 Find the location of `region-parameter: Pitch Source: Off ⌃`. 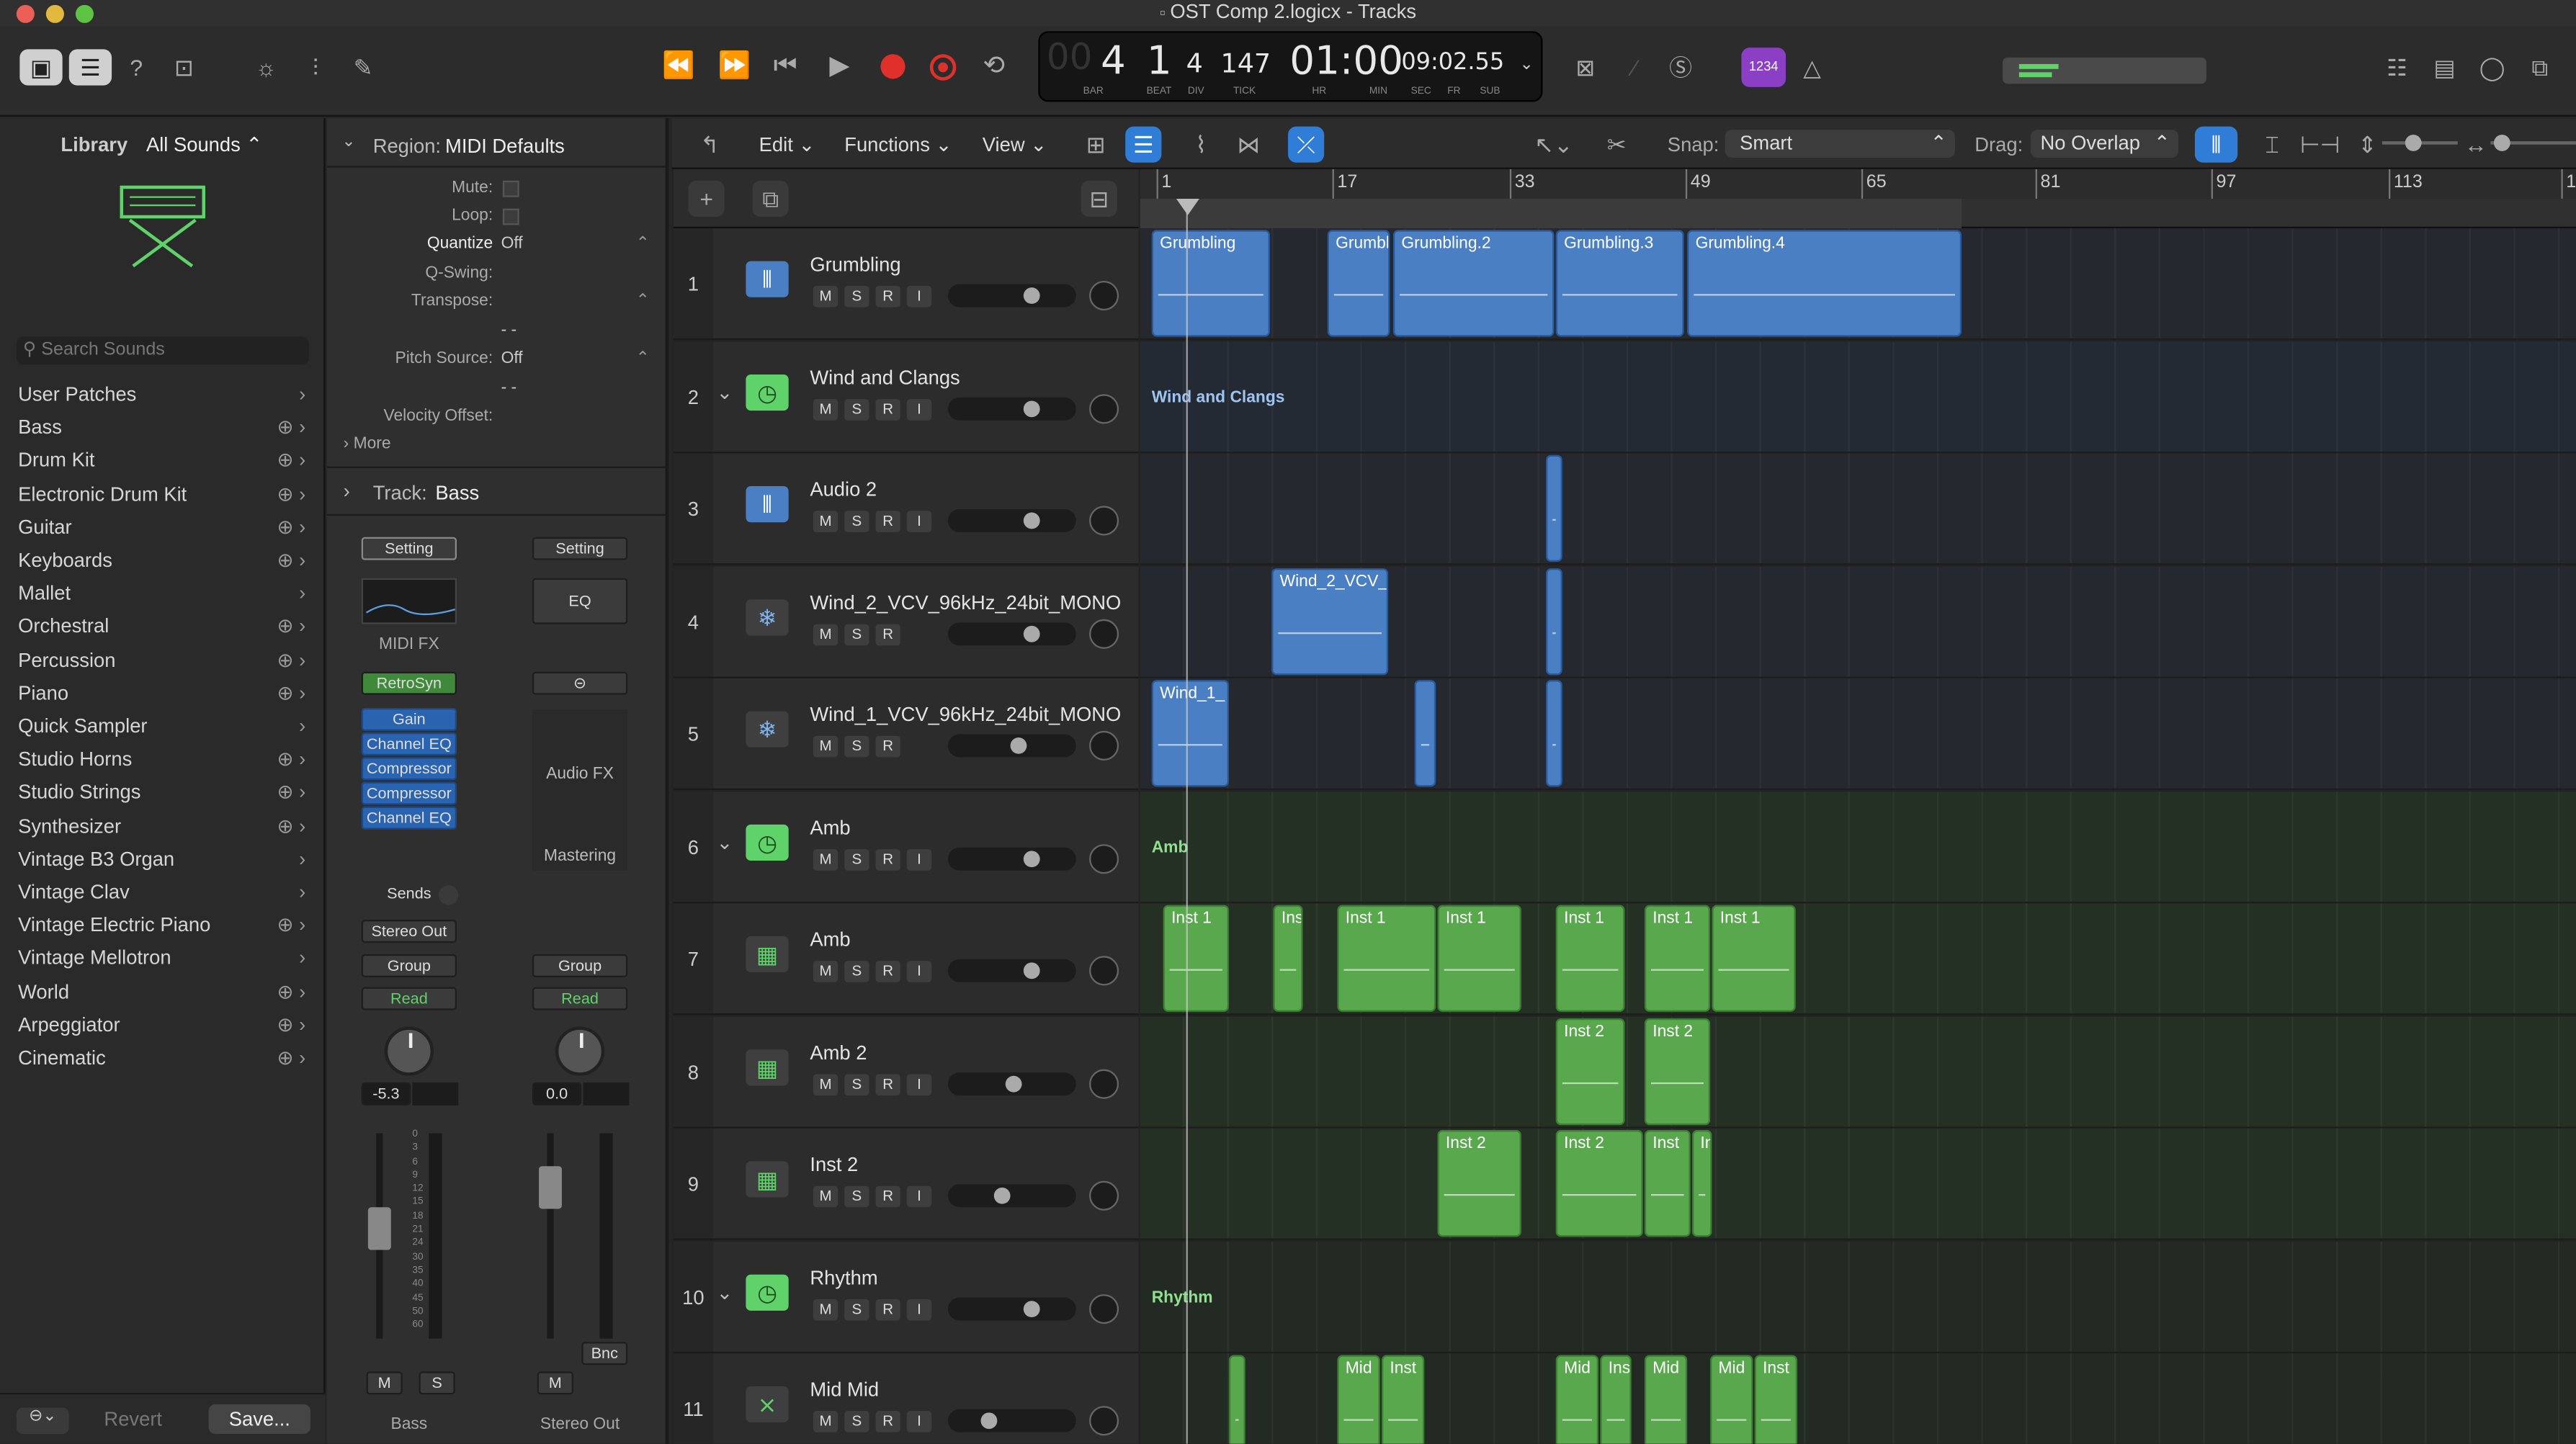

region-parameter: Pitch Source: Off ⌃ is located at coordinates (497, 361).